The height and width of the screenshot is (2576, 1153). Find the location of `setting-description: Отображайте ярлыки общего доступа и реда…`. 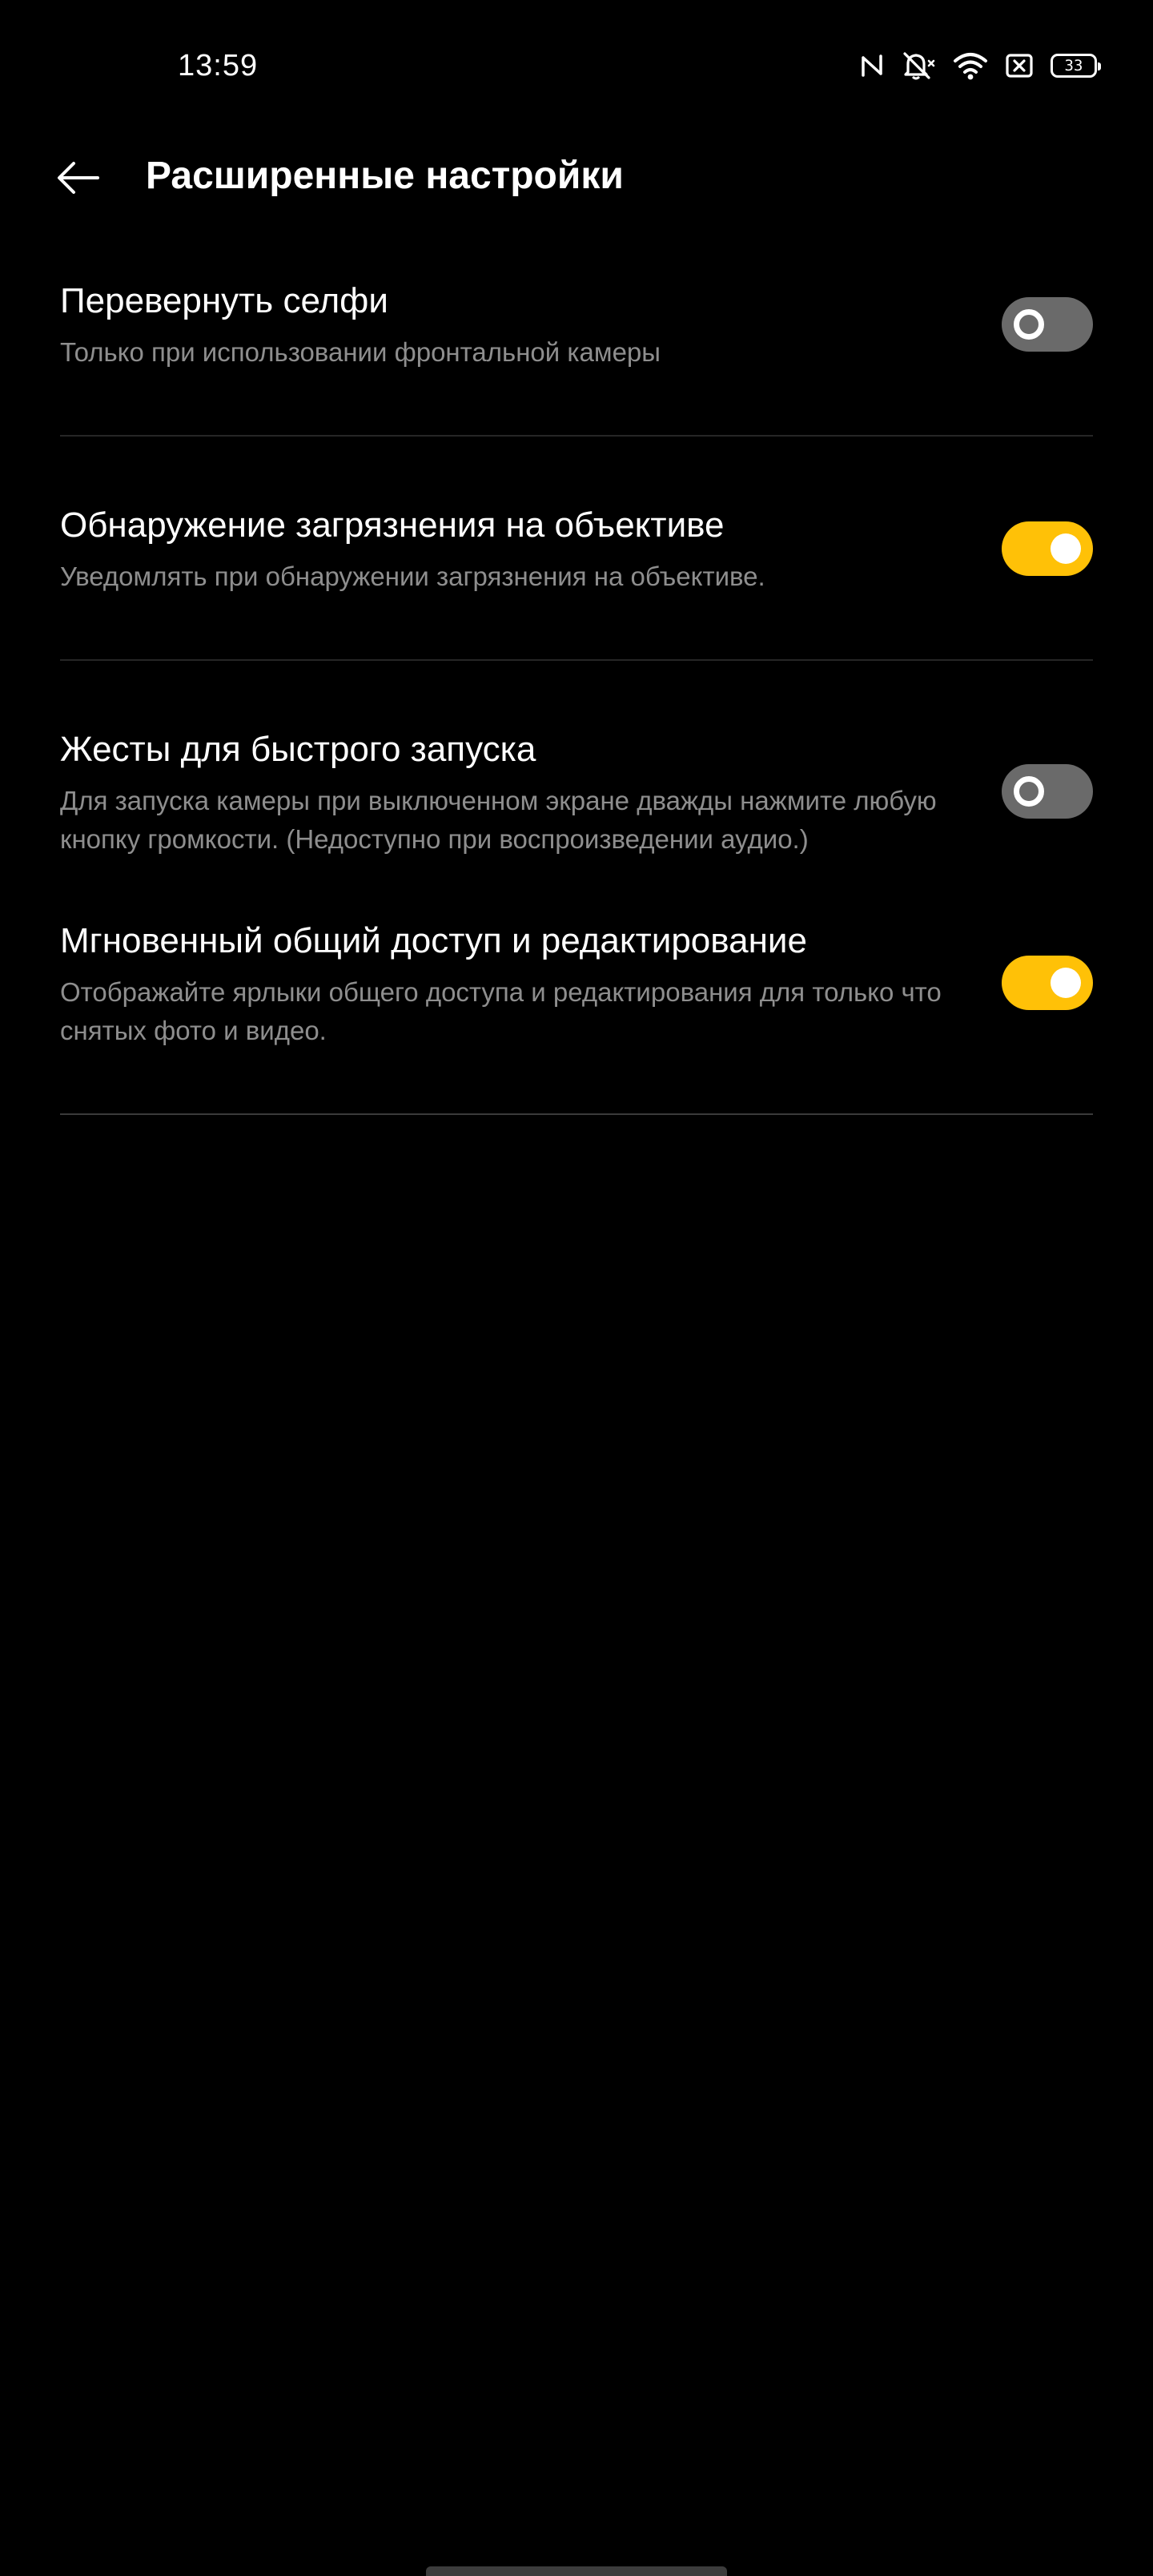

setting-description: Отображайте ярлыки общего доступа и реда… is located at coordinates (501, 1011).